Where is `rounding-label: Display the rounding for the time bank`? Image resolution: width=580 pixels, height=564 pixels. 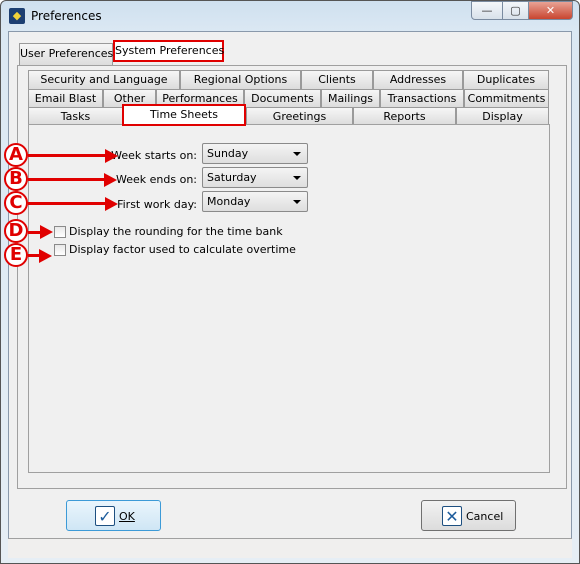
rounding-label: Display the rounding for the time bank is located at coordinates (176, 231).